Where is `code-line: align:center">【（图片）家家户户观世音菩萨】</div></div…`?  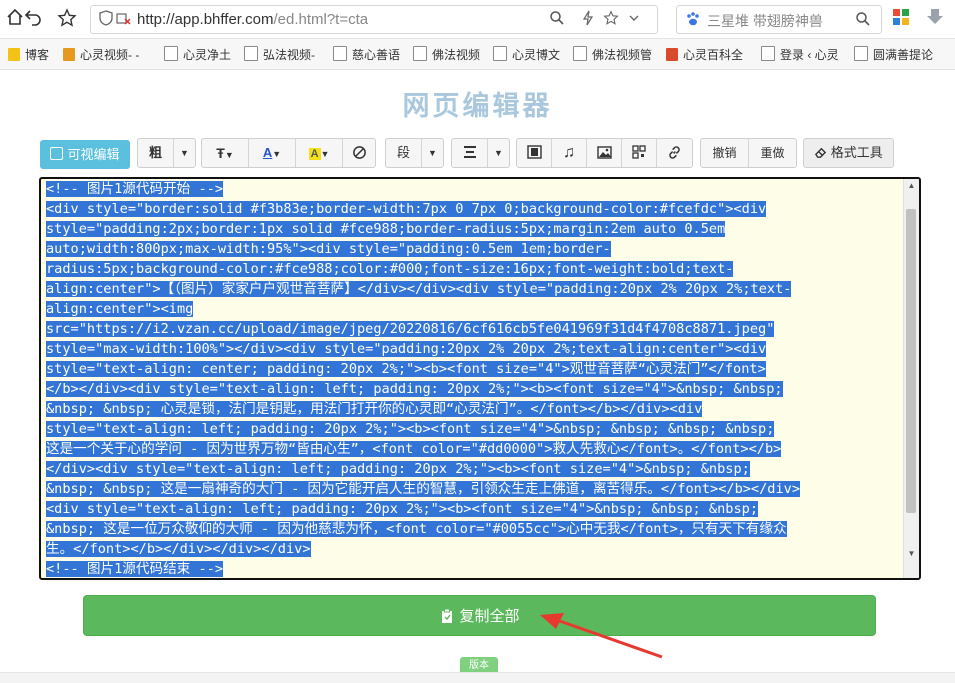 code-line: align:center">【（图片）家家户户观世音菩萨】</div></div… is located at coordinates (475, 289).